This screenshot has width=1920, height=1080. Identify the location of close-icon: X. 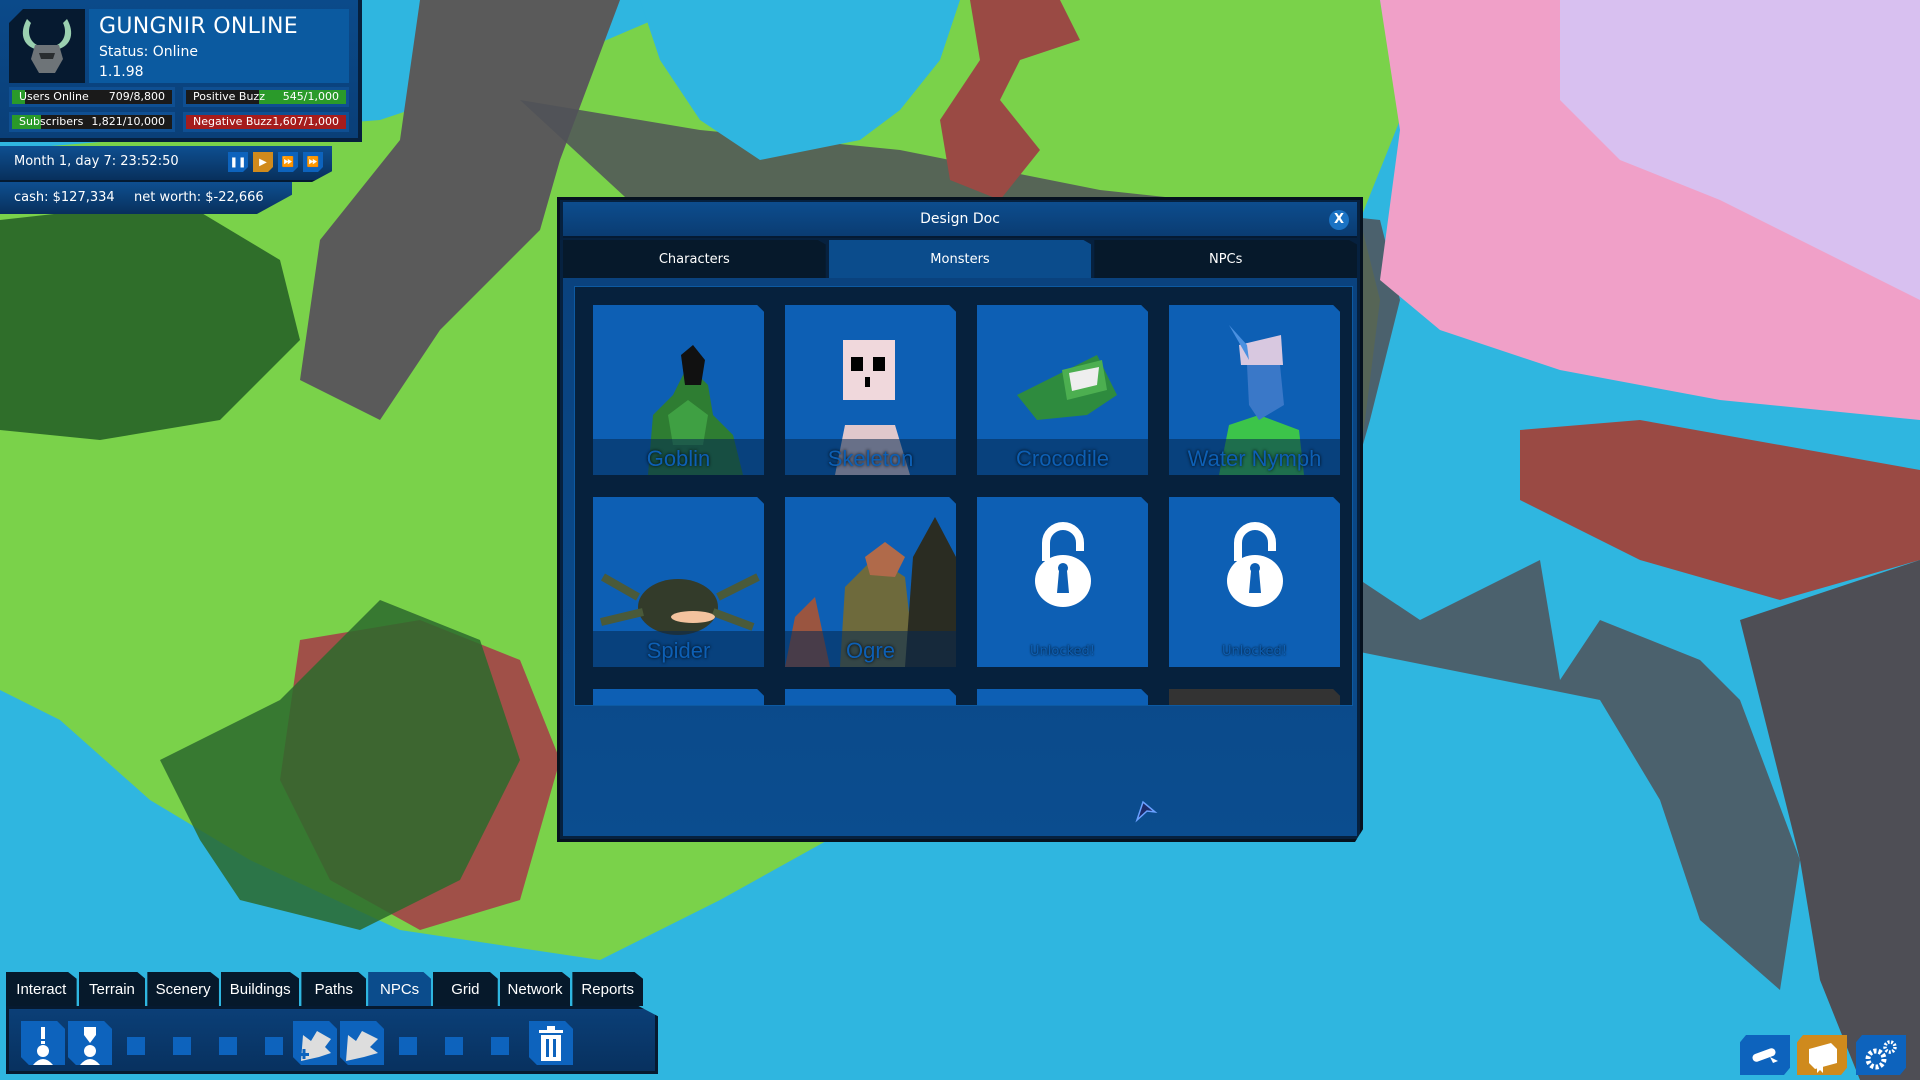
(1339, 219).